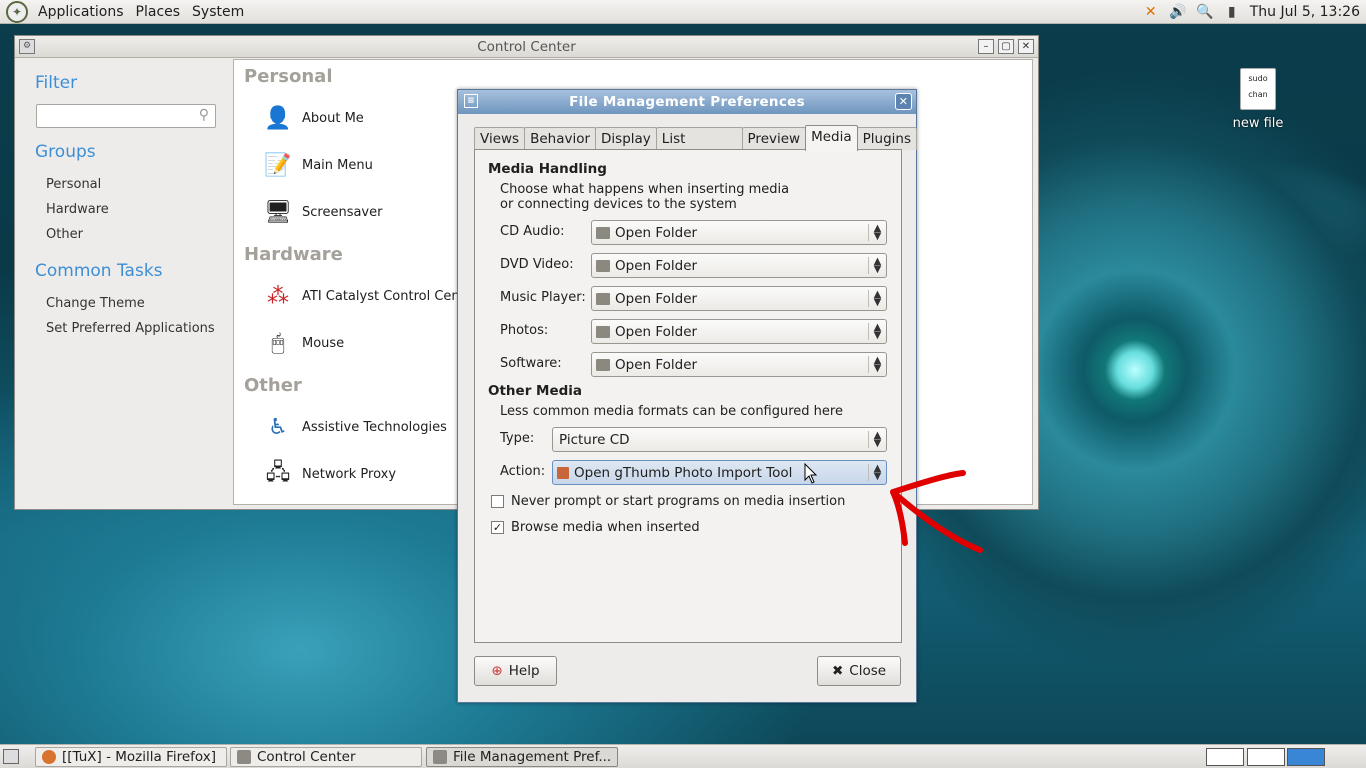 The height and width of the screenshot is (768, 1366). What do you see at coordinates (831, 138) in the screenshot?
I see `tab-media: Media` at bounding box center [831, 138].